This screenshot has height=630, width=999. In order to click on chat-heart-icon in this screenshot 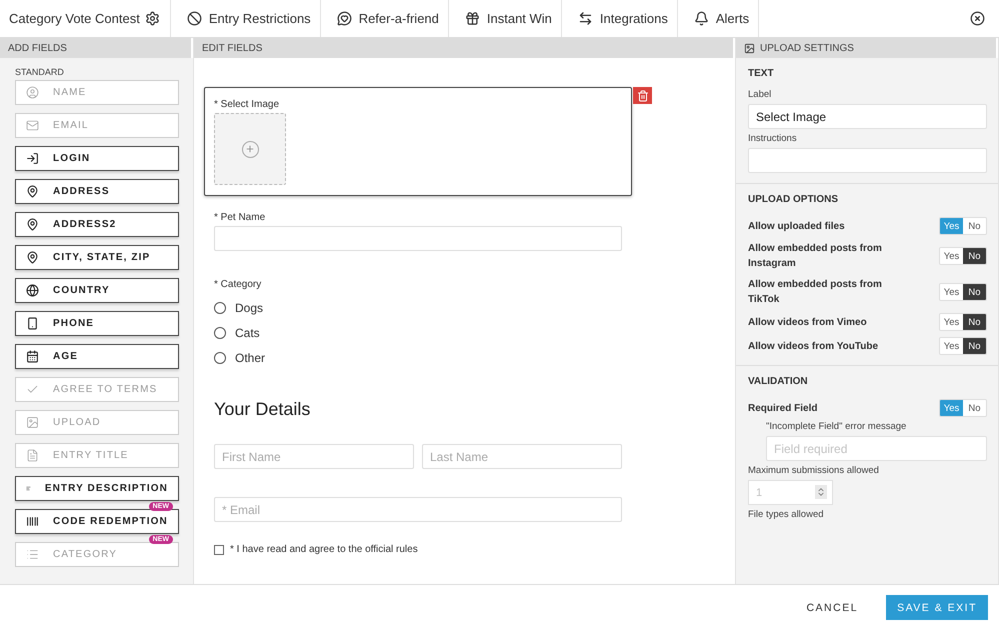, I will do `click(344, 18)`.